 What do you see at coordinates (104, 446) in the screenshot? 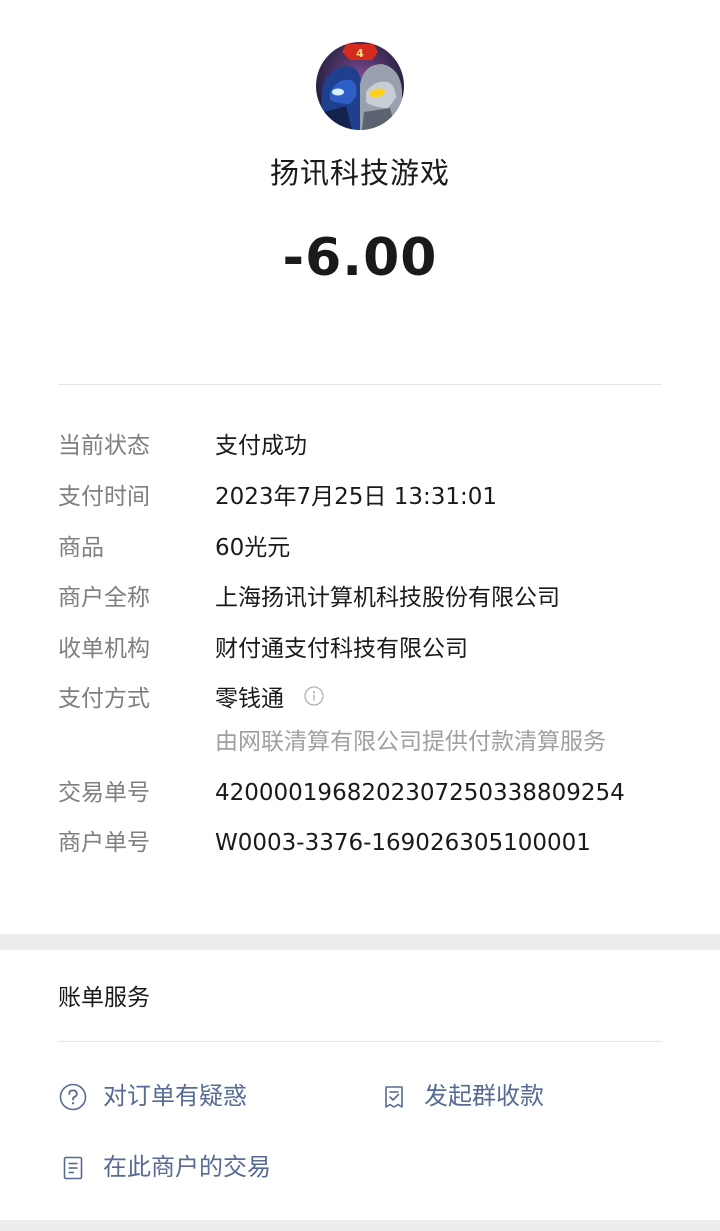
I see `detail-label: 当前状态` at bounding box center [104, 446].